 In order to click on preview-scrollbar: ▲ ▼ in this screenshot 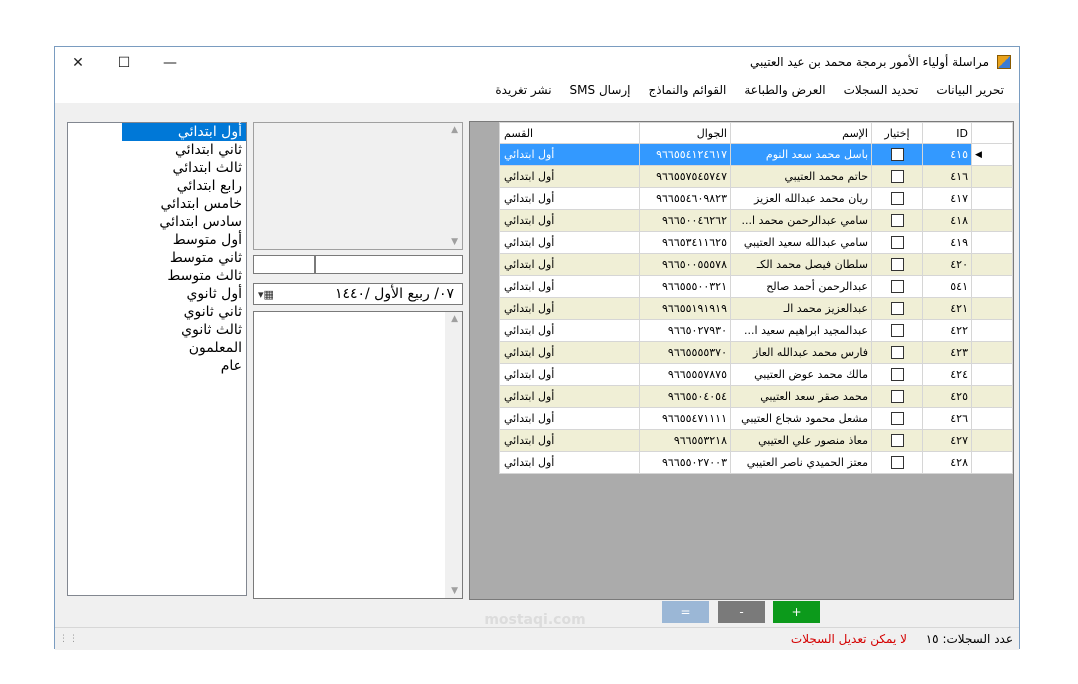, I will do `click(453, 186)`.